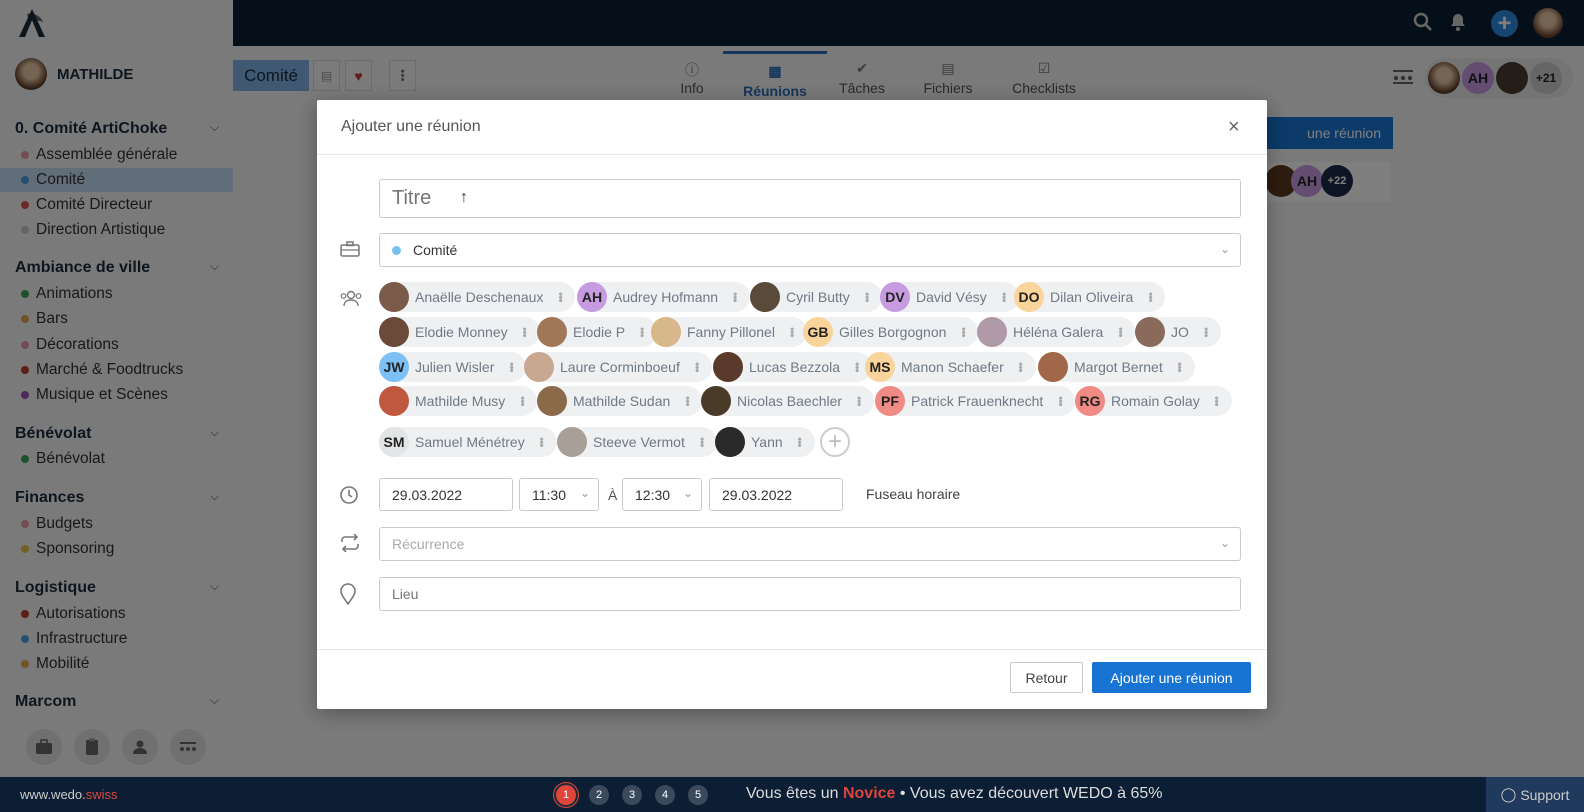 The width and height of the screenshot is (1584, 812). I want to click on add-participant-button: +, so click(835, 442).